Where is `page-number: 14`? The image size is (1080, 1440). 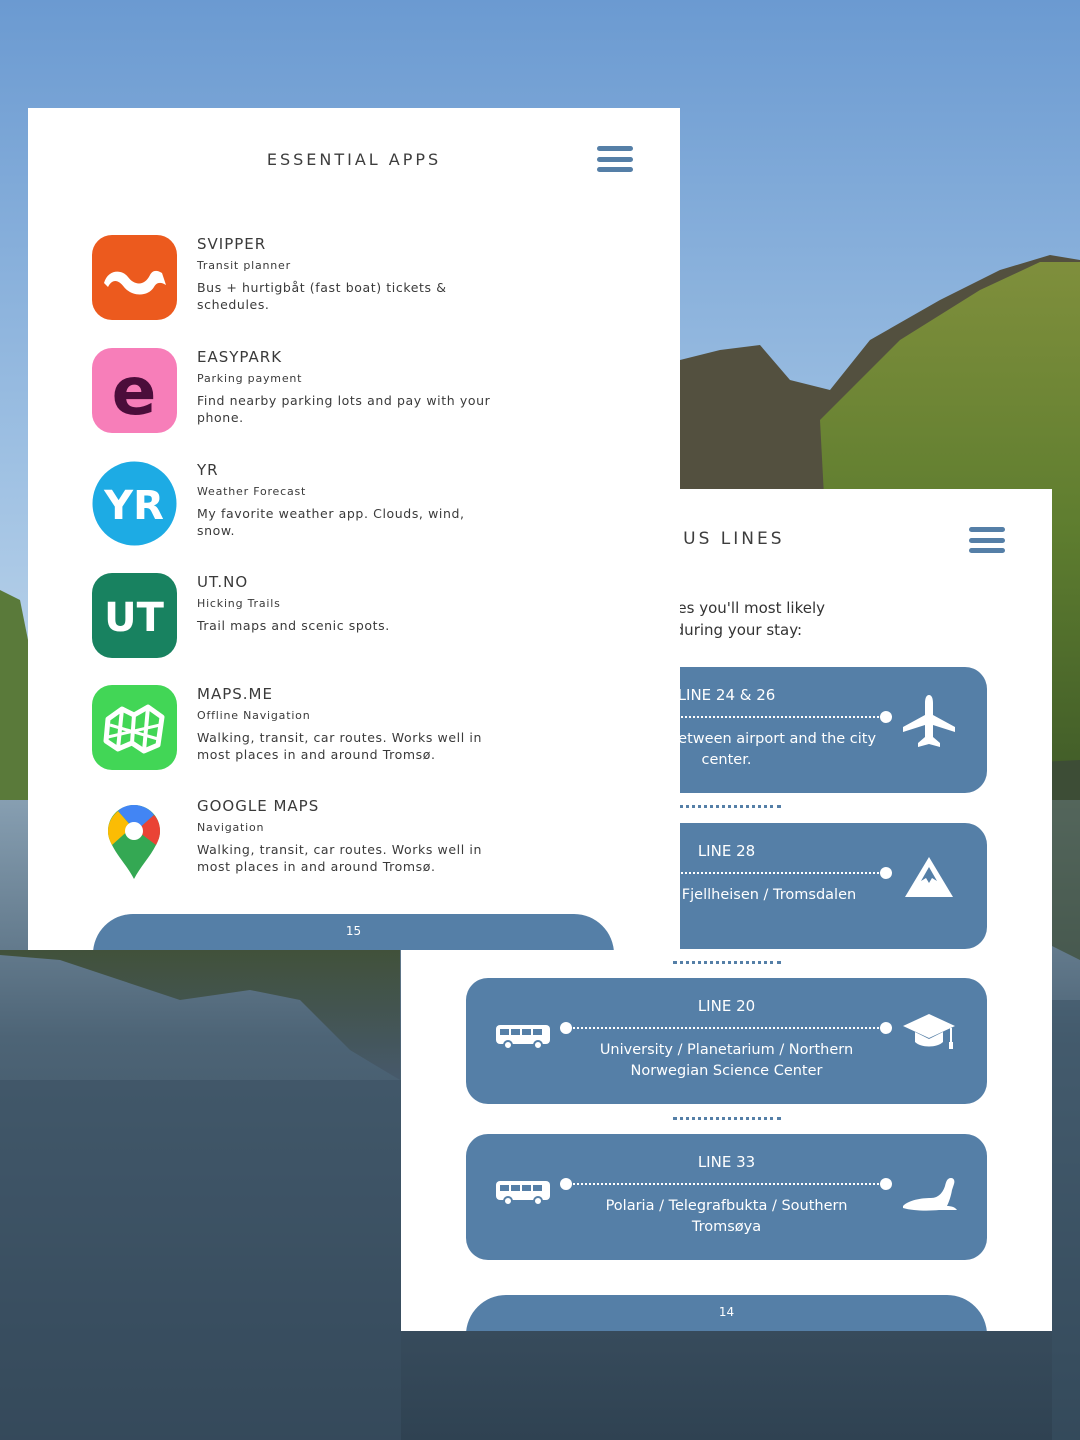
page-number: 14 is located at coordinates (726, 1313).